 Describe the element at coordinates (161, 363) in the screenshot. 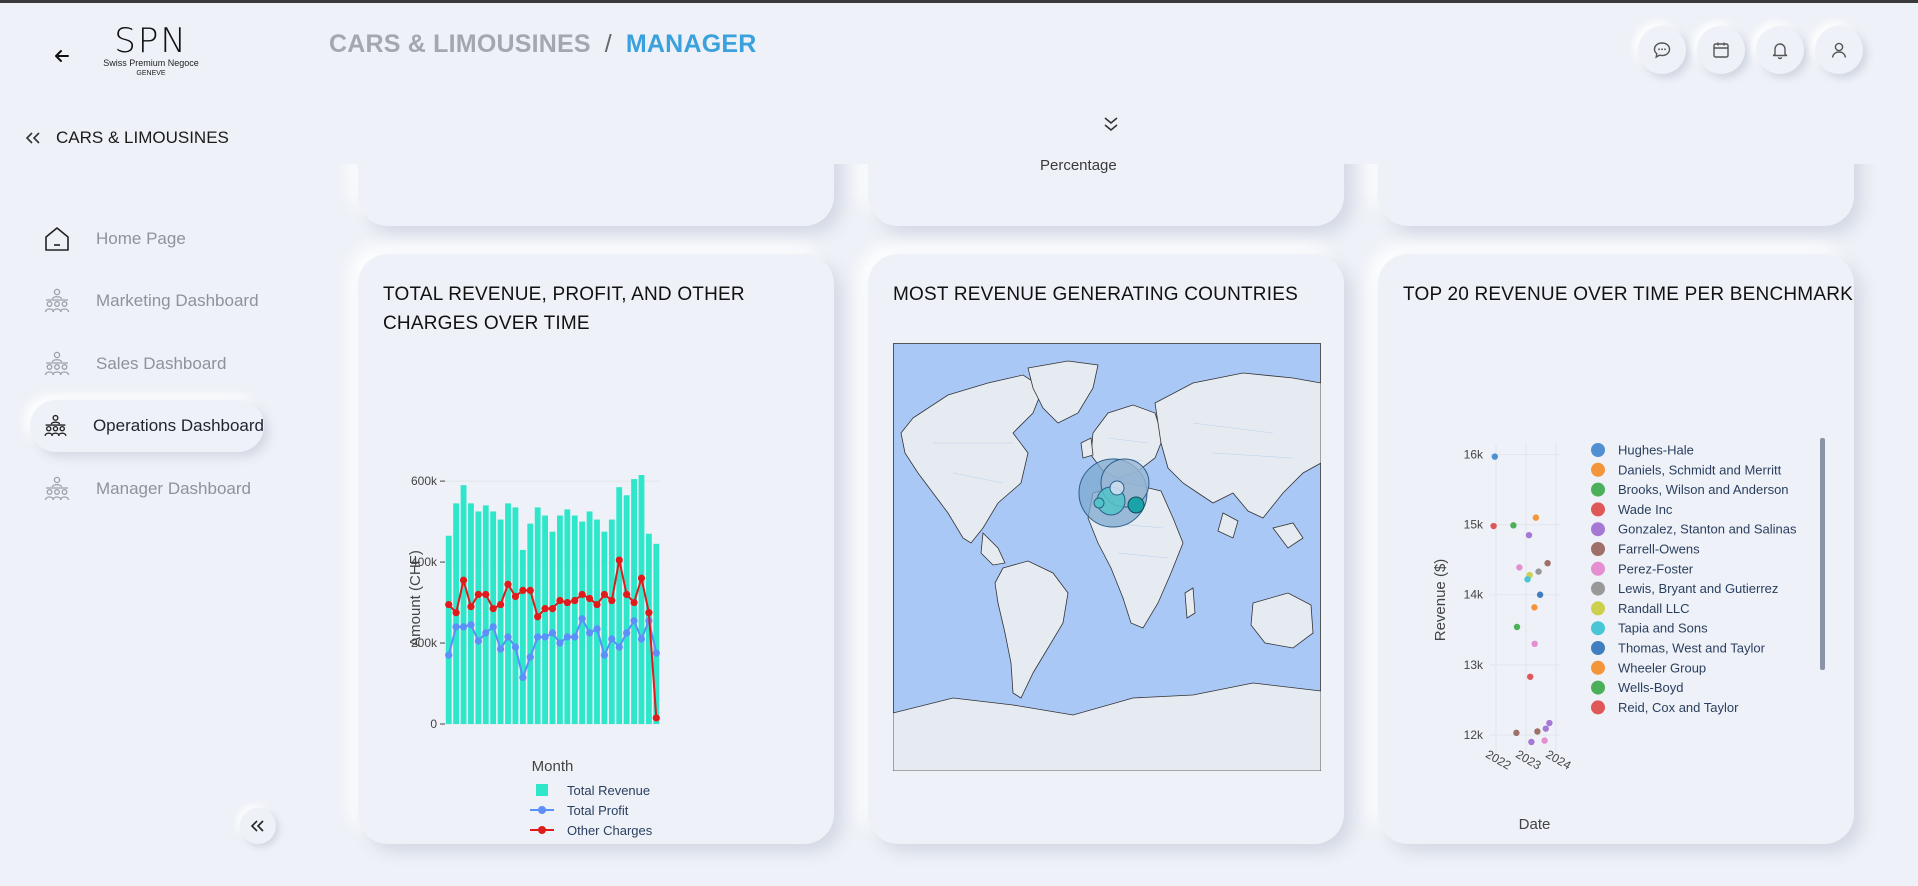

I see `sidebar-item-label: Sales Dashboard` at that location.